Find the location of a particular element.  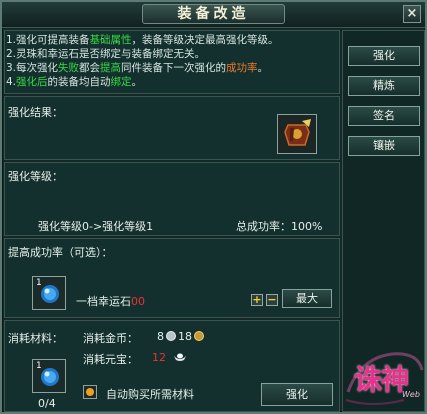

gold-cost-b: 18 is located at coordinates (185, 336).